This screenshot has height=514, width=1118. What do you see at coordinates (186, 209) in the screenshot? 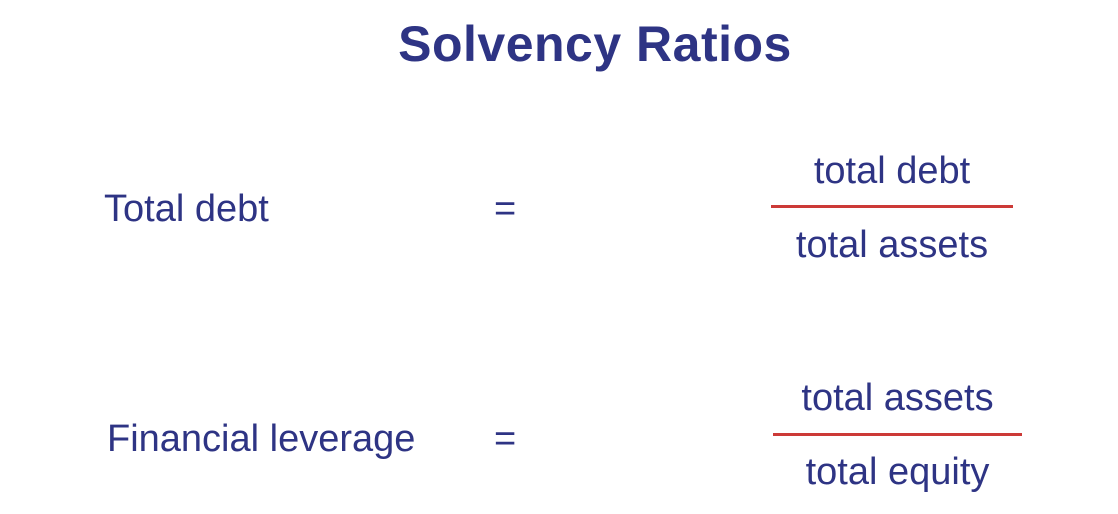
I see `ratio-label: Total debt` at bounding box center [186, 209].